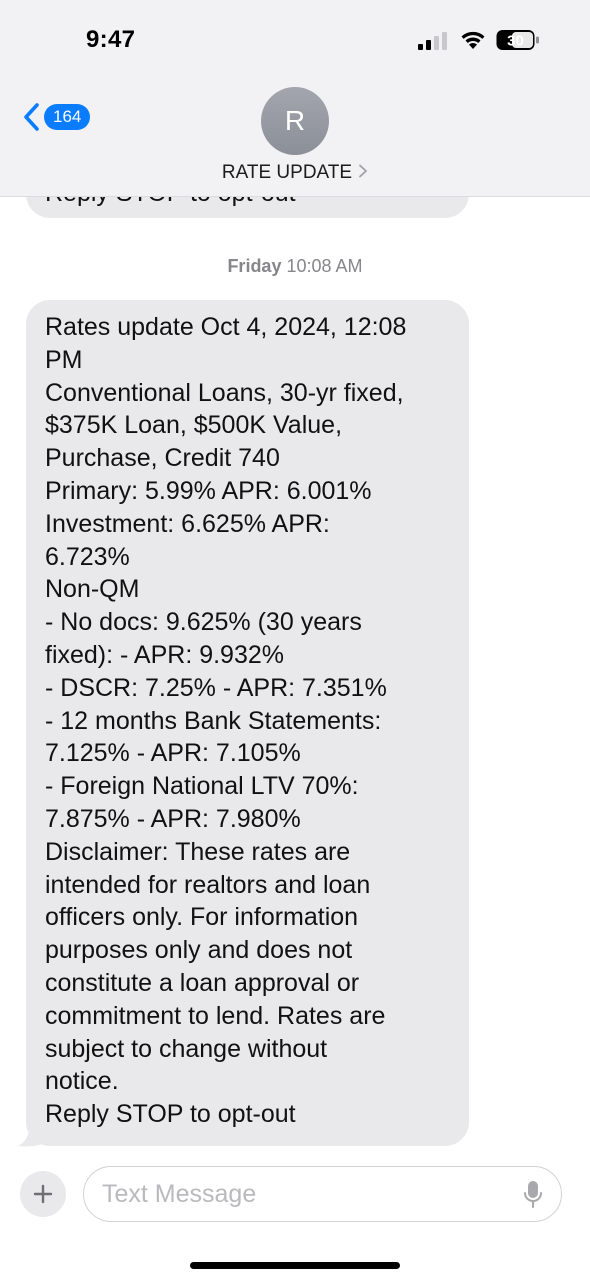 Image resolution: width=590 pixels, height=1280 pixels. What do you see at coordinates (473, 40) in the screenshot?
I see `wifi-icon` at bounding box center [473, 40].